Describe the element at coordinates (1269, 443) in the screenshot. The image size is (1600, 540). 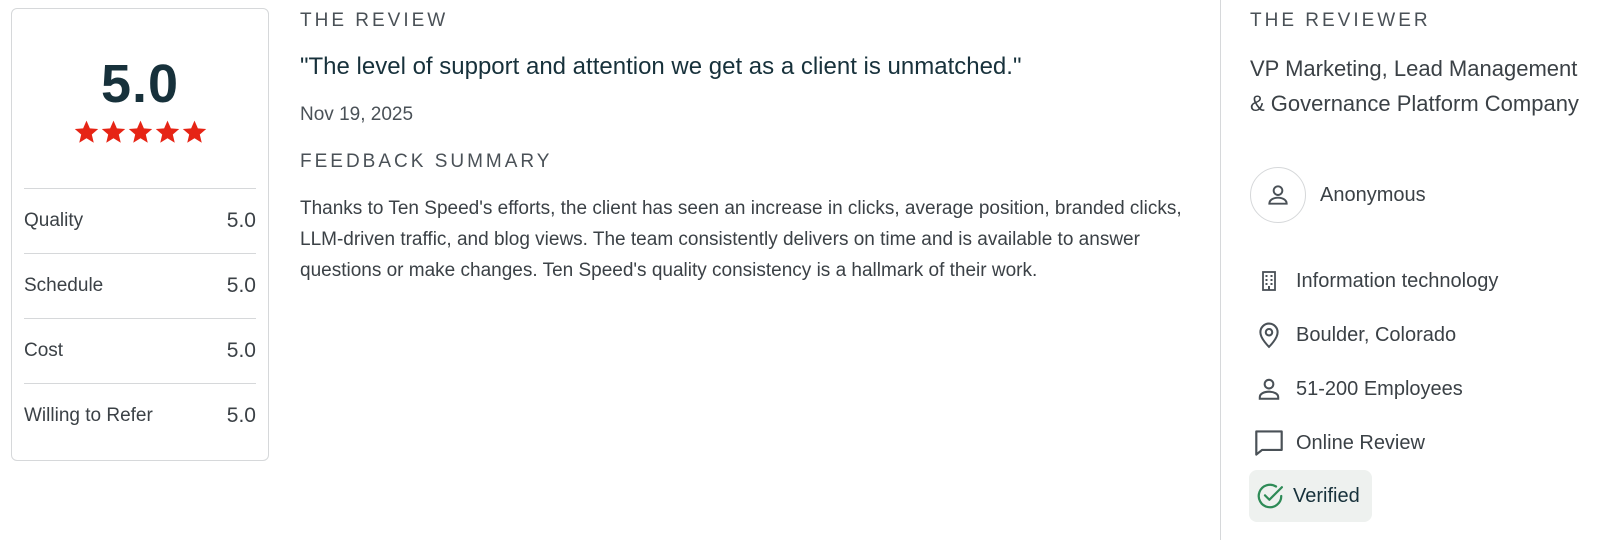
I see `chat-bubble-icon` at that location.